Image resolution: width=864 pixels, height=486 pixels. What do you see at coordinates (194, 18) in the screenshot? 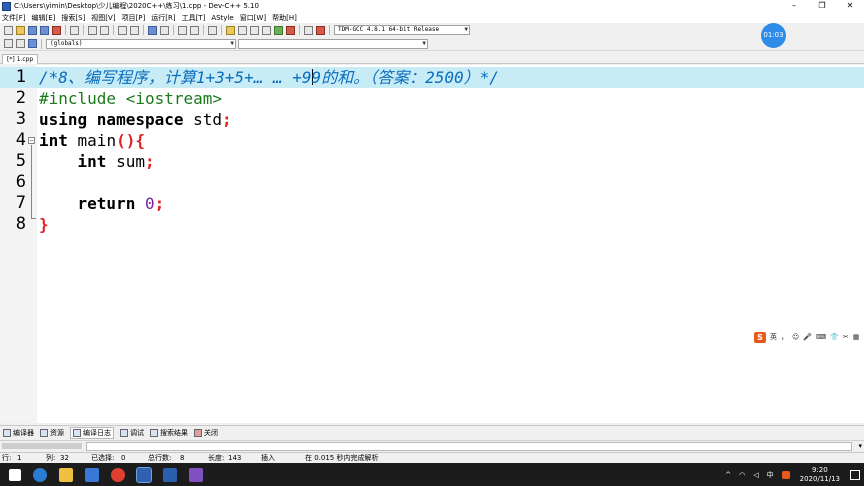
I see `menu-tools: 工具[T]` at bounding box center [194, 18].